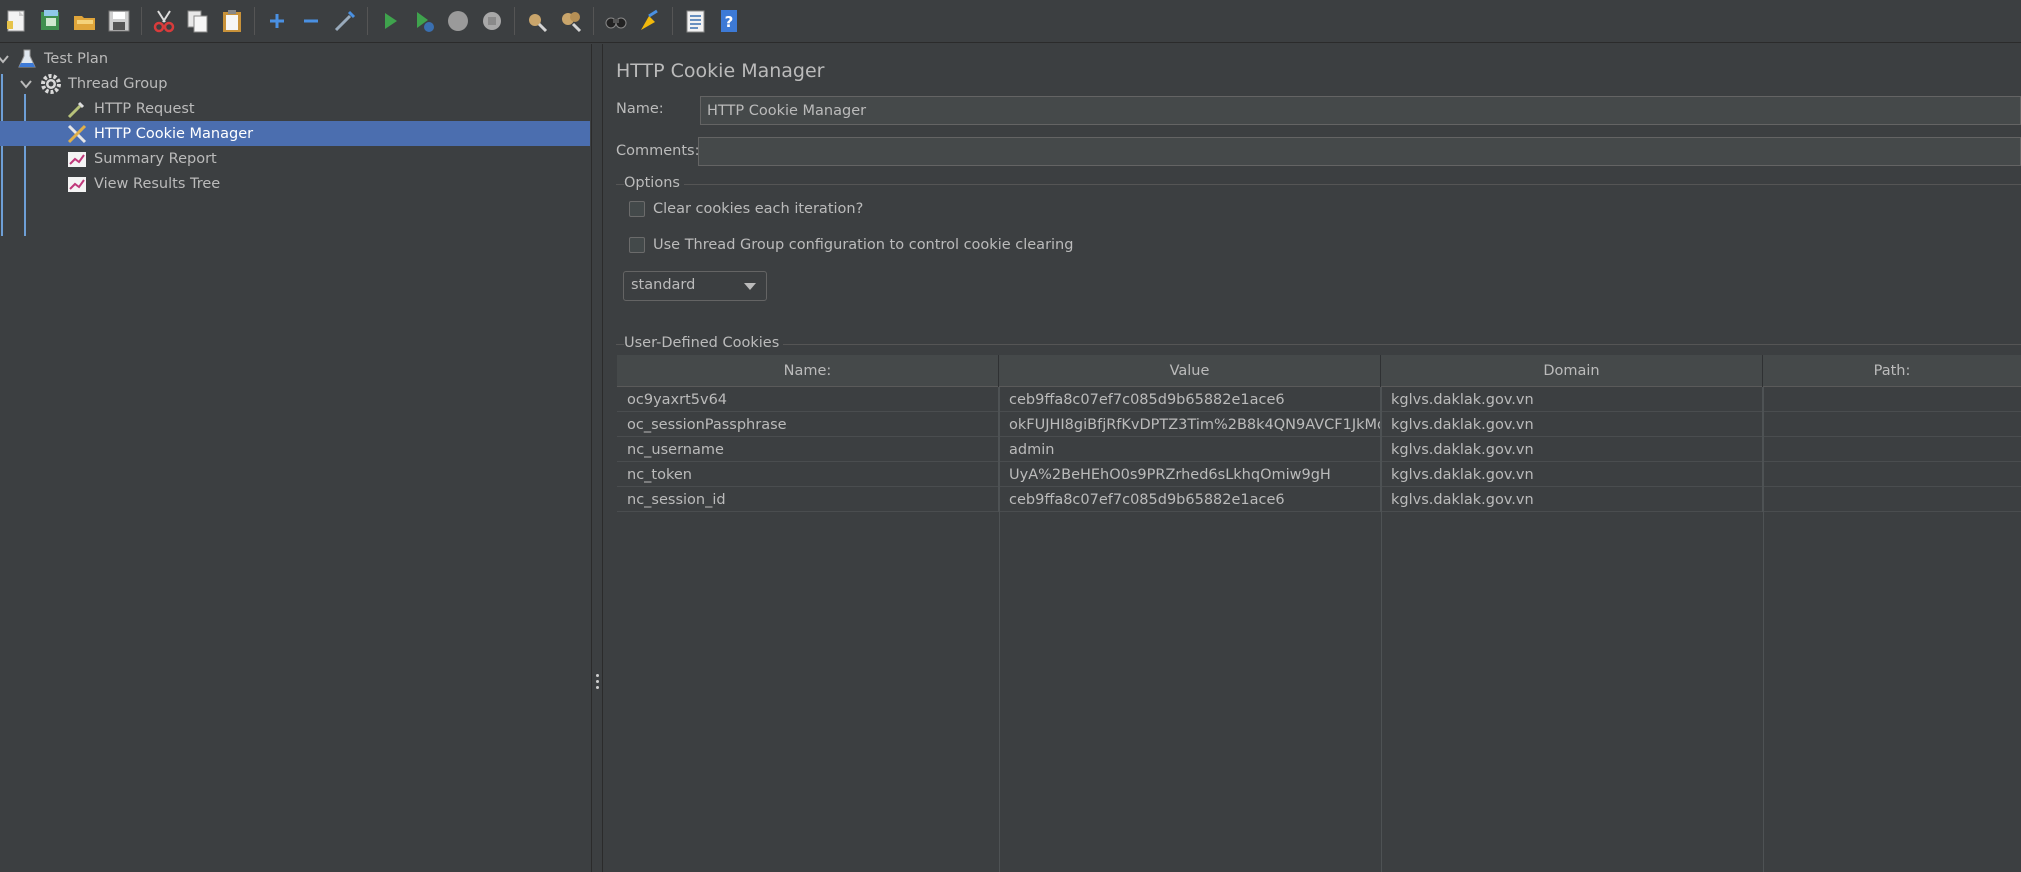 The image size is (2021, 872). What do you see at coordinates (458, 21) in the screenshot?
I see `stop-icon` at bounding box center [458, 21].